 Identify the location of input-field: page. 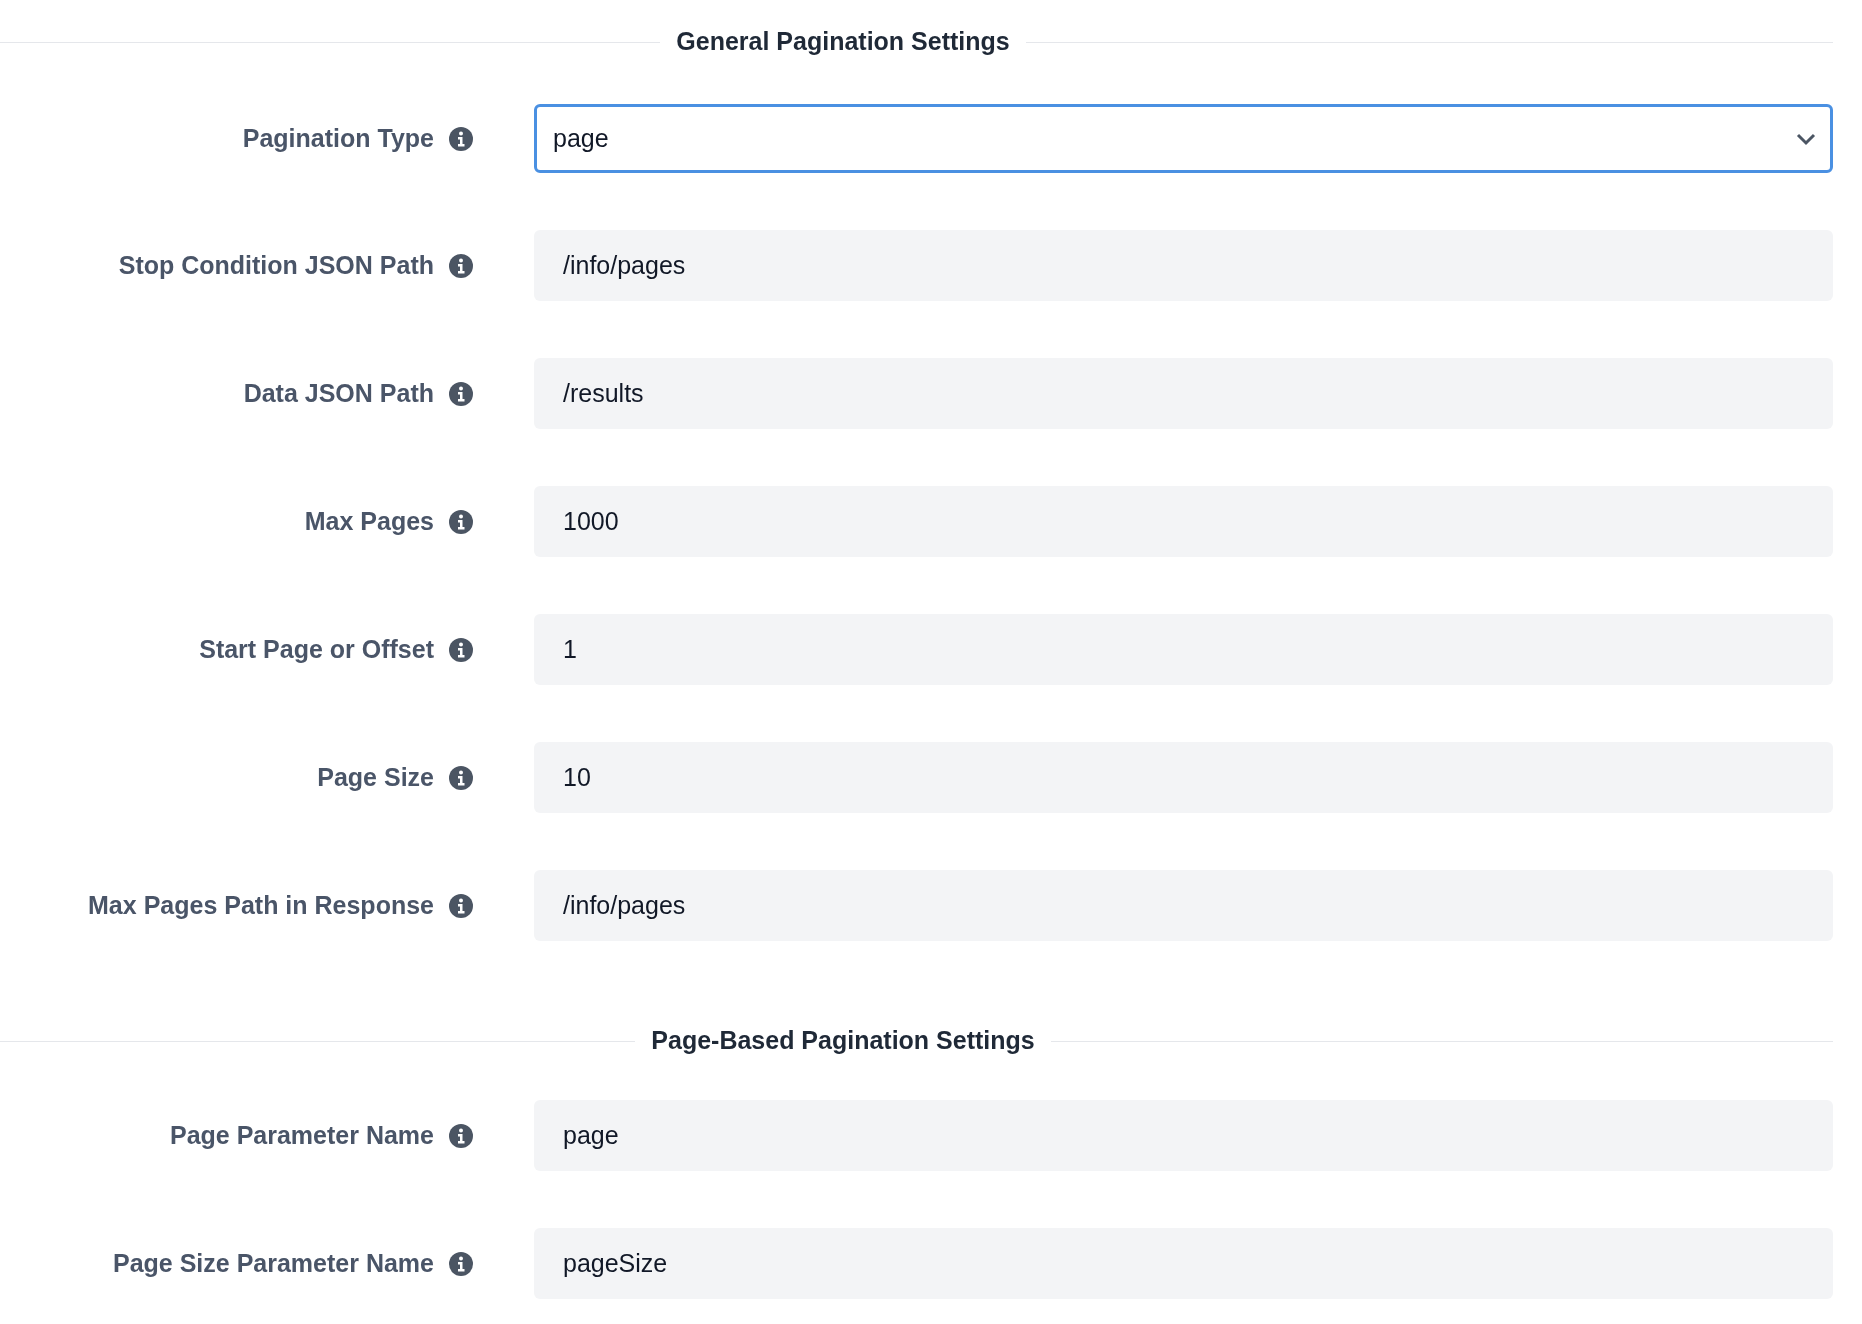
(1183, 1135).